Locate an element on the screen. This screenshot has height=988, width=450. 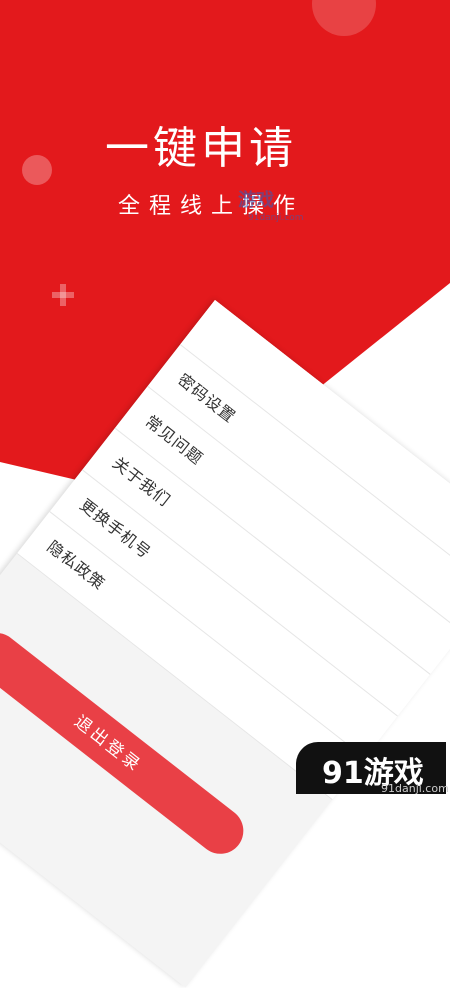
watermark-top-url: 91danji.com is located at coordinates (276, 218).